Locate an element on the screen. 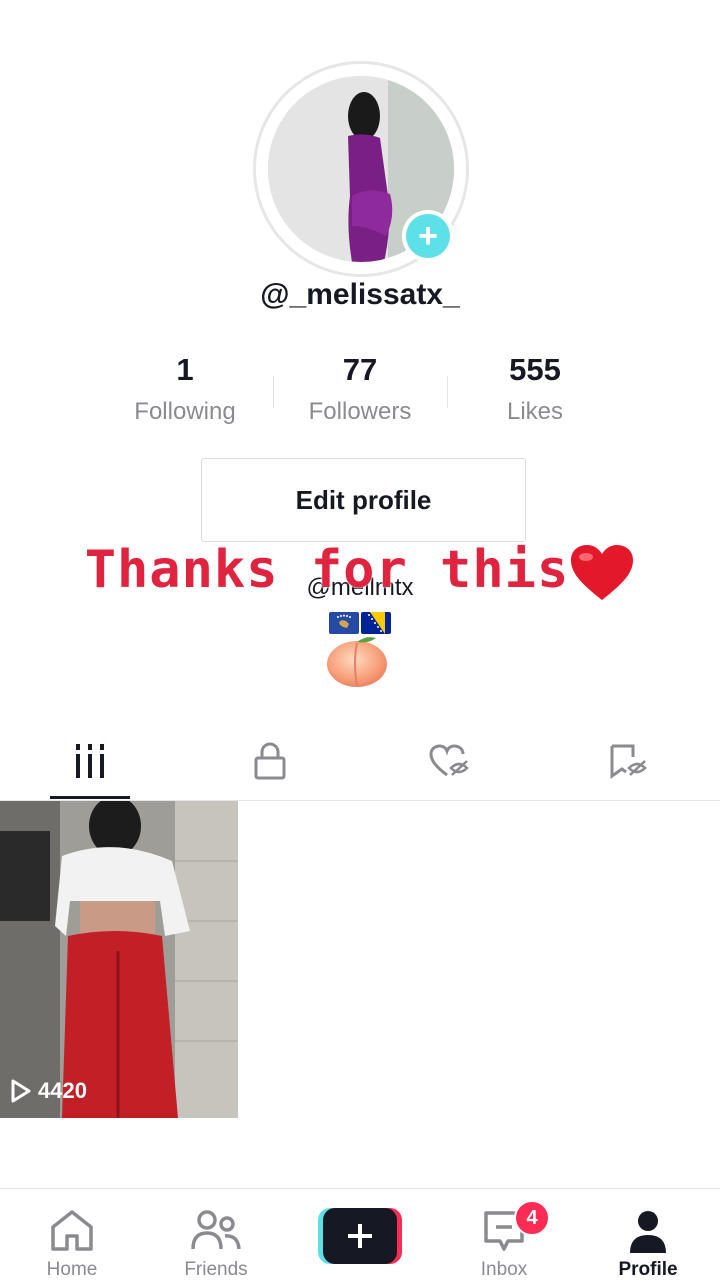 This screenshot has height=1281, width=720. followers-count: 77 is located at coordinates (360, 369).